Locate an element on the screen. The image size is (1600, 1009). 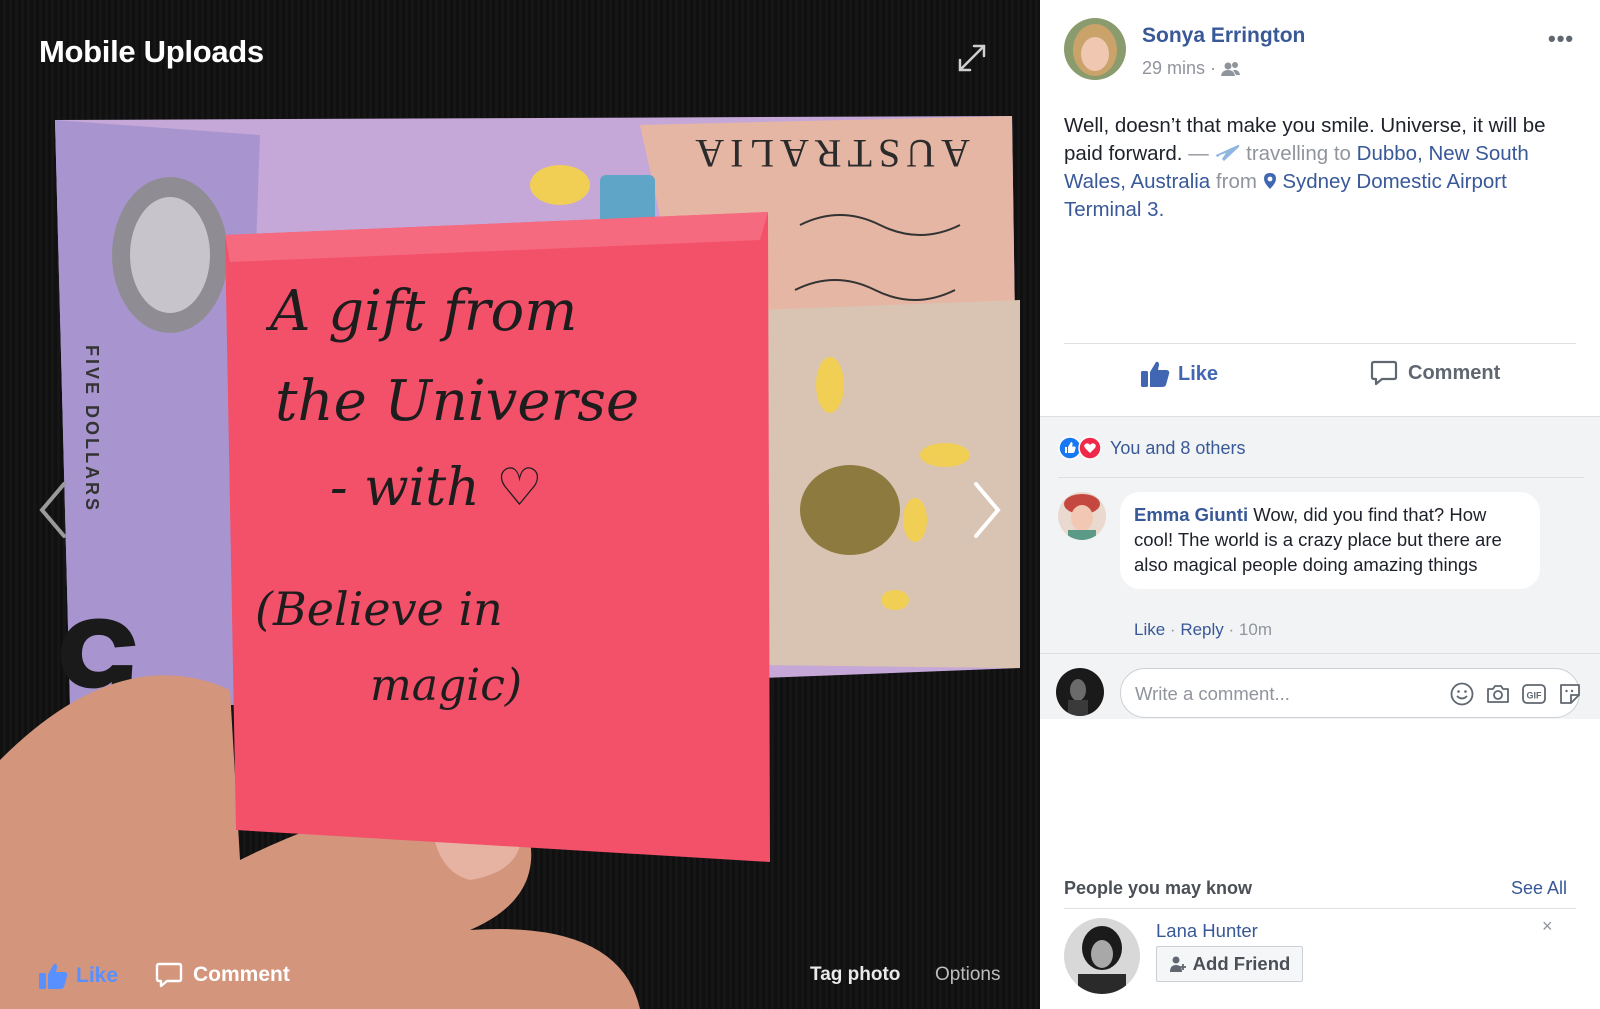
post-meta: 29 mins · is located at coordinates (1191, 68).